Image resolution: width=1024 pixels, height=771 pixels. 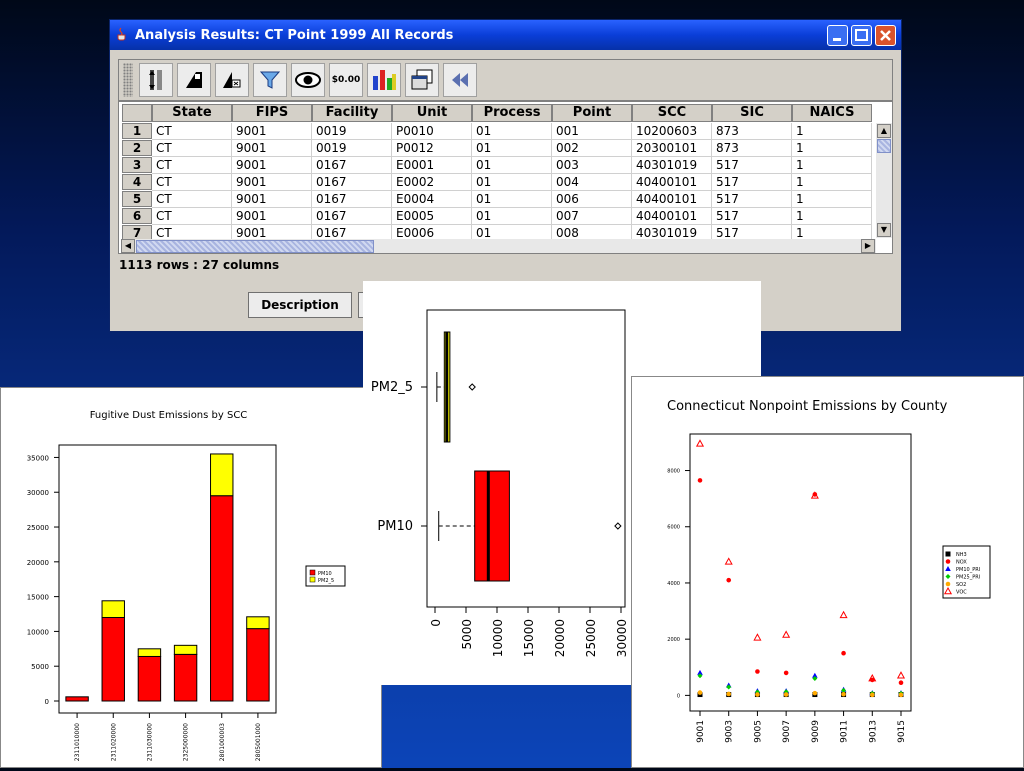 What do you see at coordinates (137, 148) in the screenshot?
I see `row-number: 2` at bounding box center [137, 148].